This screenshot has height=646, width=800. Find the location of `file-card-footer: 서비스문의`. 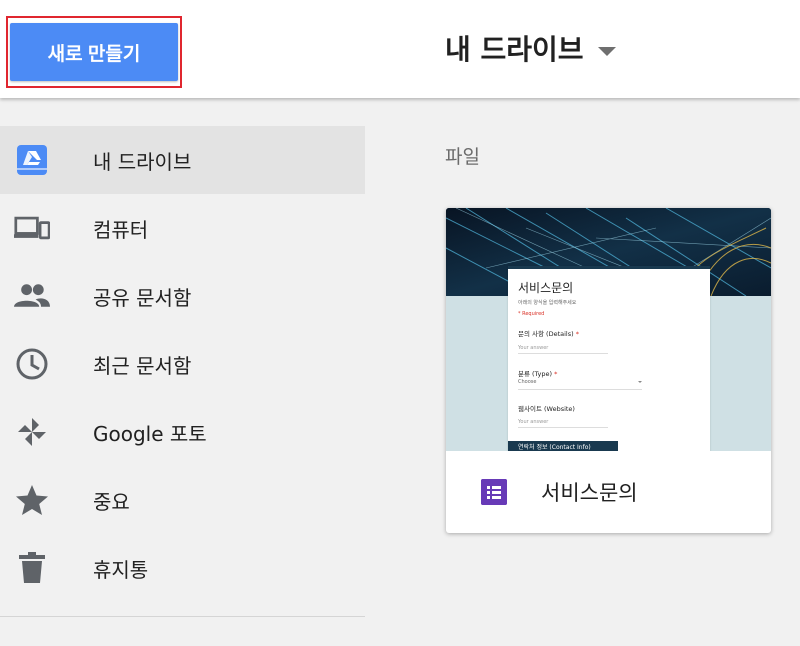

file-card-footer: 서비스문의 is located at coordinates (608, 492).